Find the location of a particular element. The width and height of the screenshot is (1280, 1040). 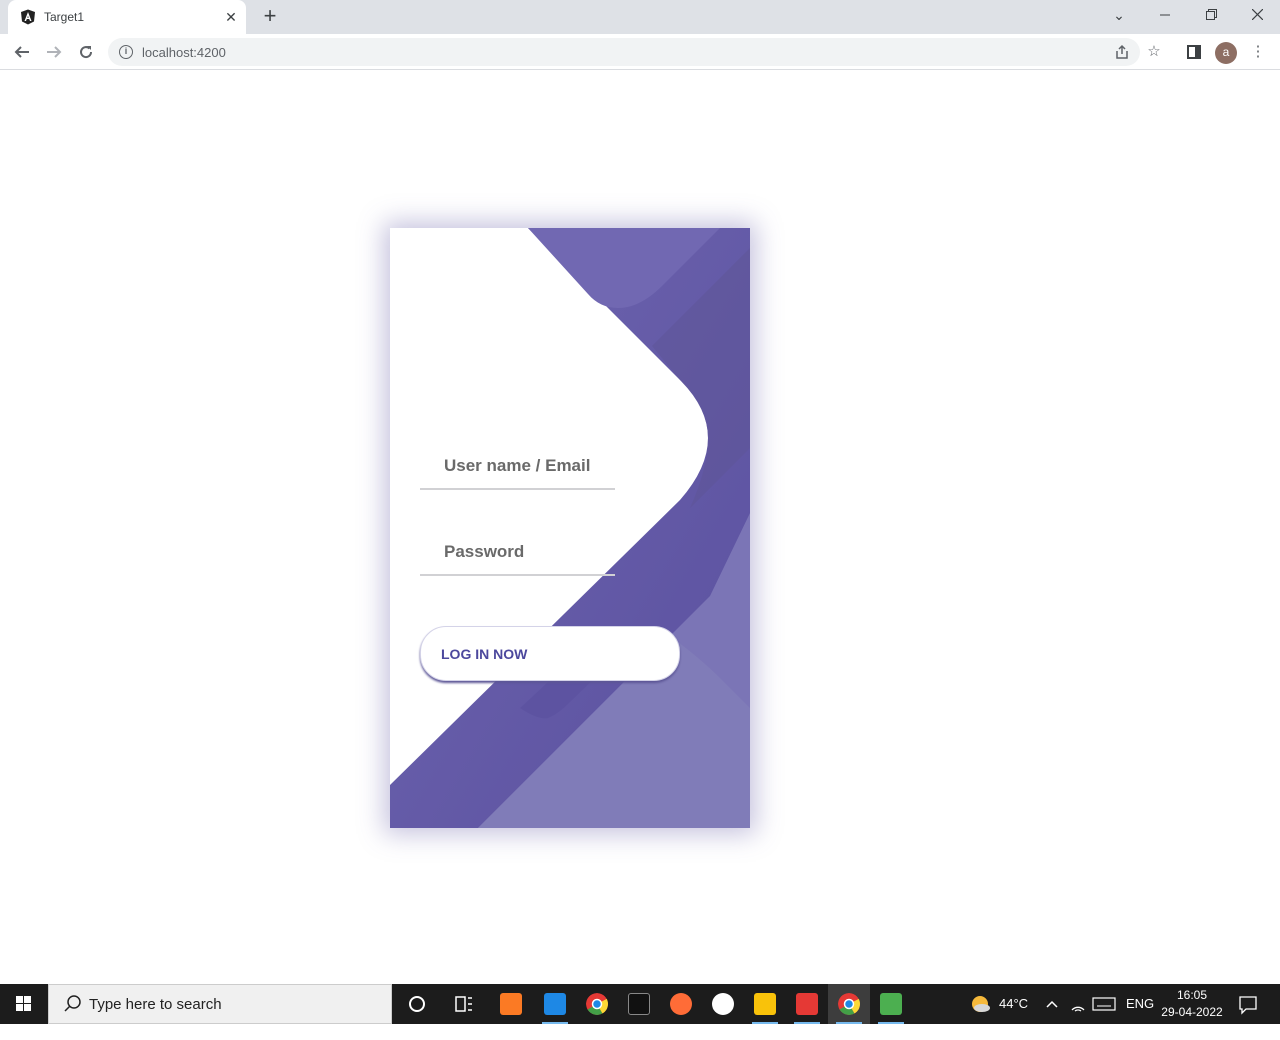

search-placeholder: Type here to search is located at coordinates (155, 1004).